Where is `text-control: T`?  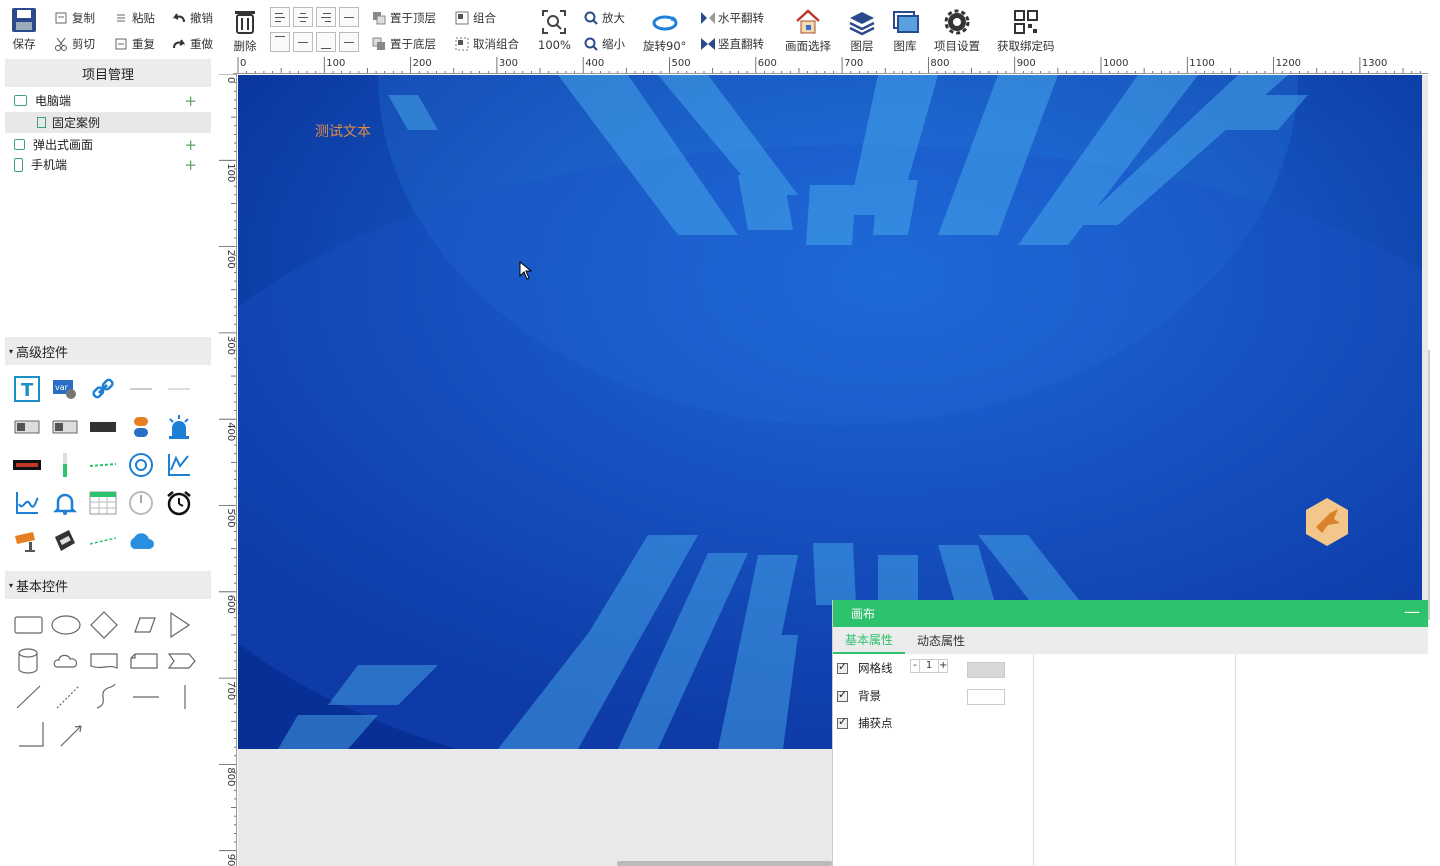 text-control: T is located at coordinates (27, 389).